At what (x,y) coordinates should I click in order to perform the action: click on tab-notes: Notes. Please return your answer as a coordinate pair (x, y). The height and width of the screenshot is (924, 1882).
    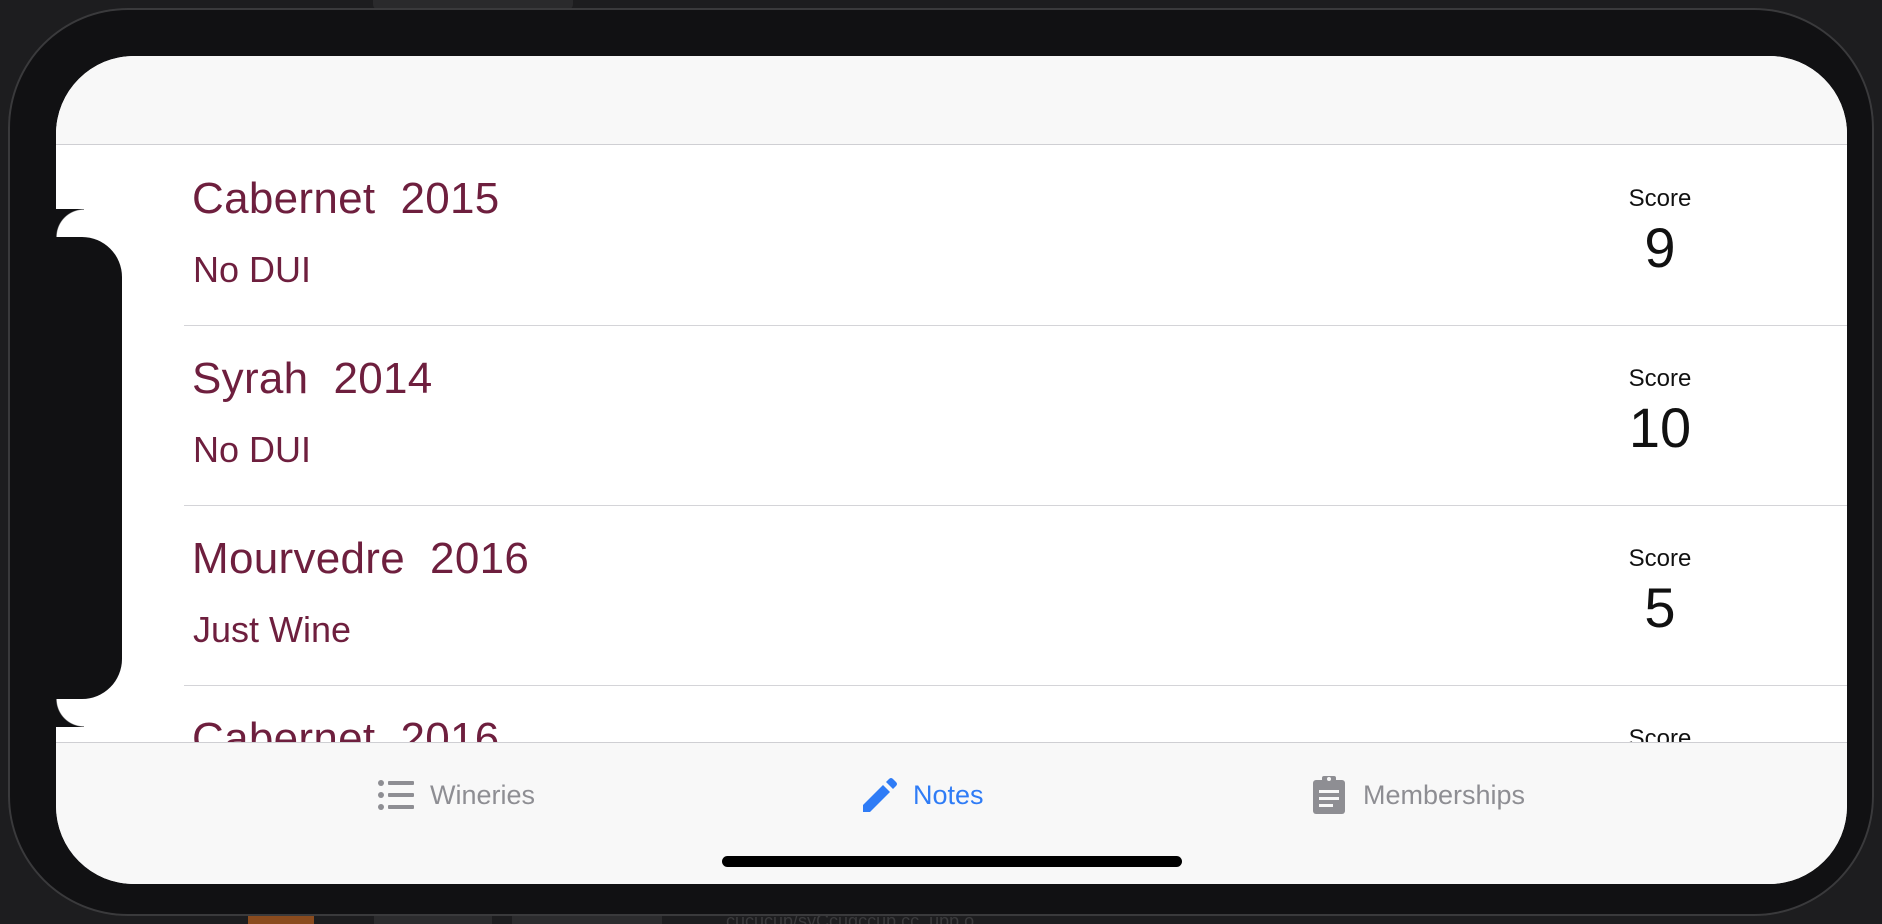
    Looking at the image, I should click on (921, 795).